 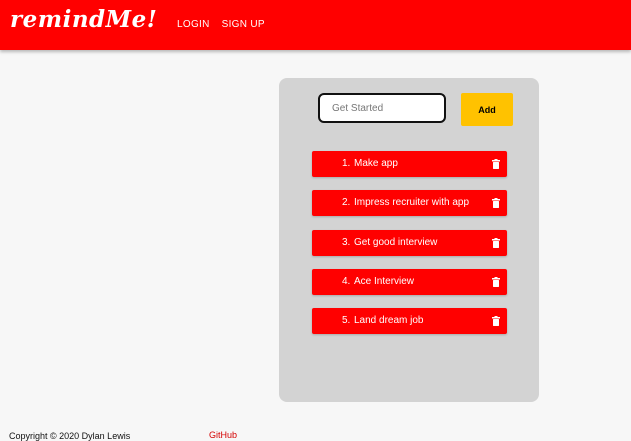 I want to click on task-input, so click(x=382, y=108).